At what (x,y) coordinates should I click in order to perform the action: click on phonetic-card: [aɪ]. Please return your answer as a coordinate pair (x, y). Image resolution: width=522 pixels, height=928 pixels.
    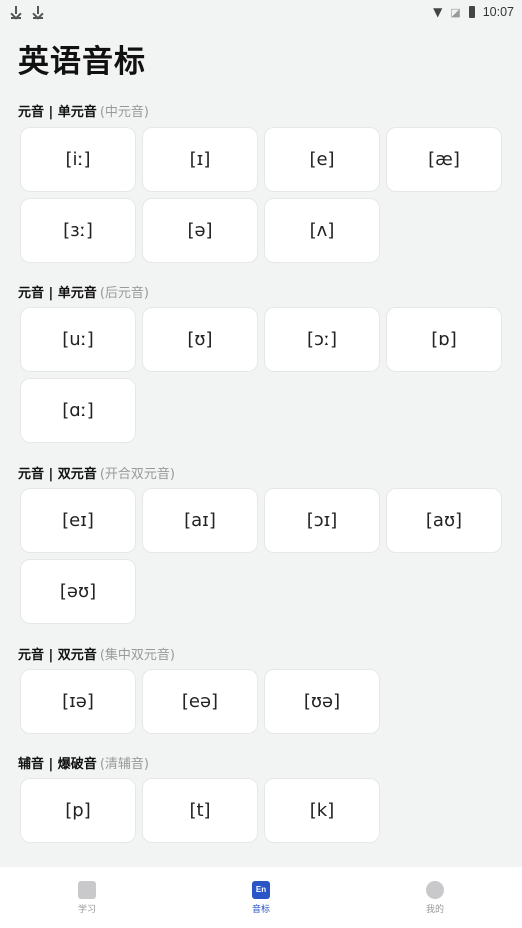
    Looking at the image, I should click on (200, 520).